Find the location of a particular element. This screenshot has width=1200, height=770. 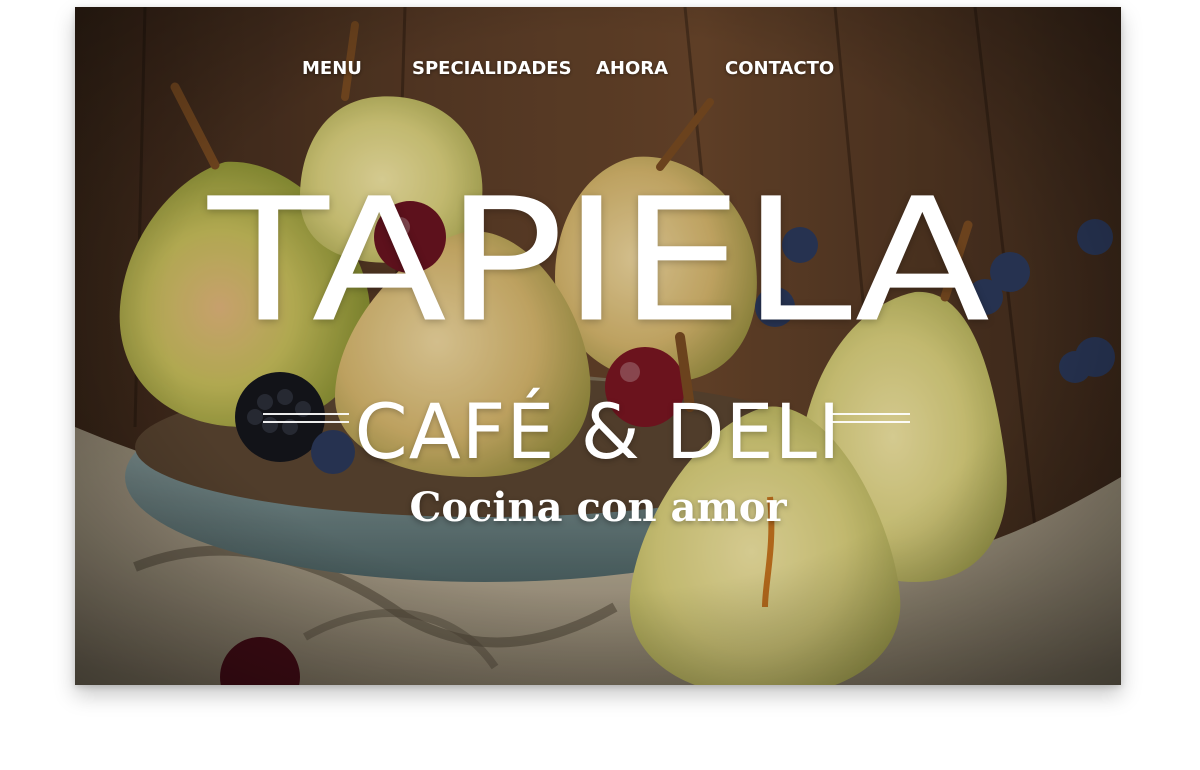

brand-subtitle-row: CAFÉ & DELI is located at coordinates (598, 432).